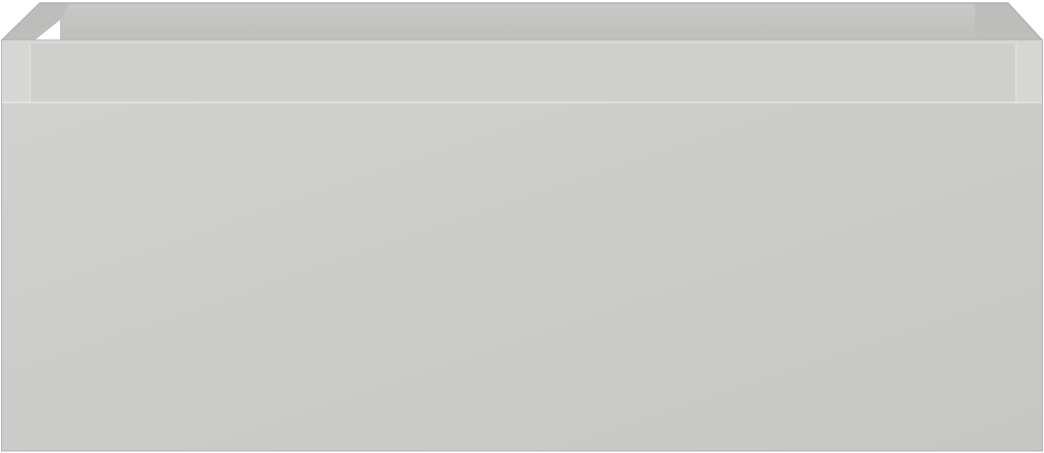 The width and height of the screenshot is (1044, 453). What do you see at coordinates (1008, 23) in the screenshot?
I see `inner-right-wall` at bounding box center [1008, 23].